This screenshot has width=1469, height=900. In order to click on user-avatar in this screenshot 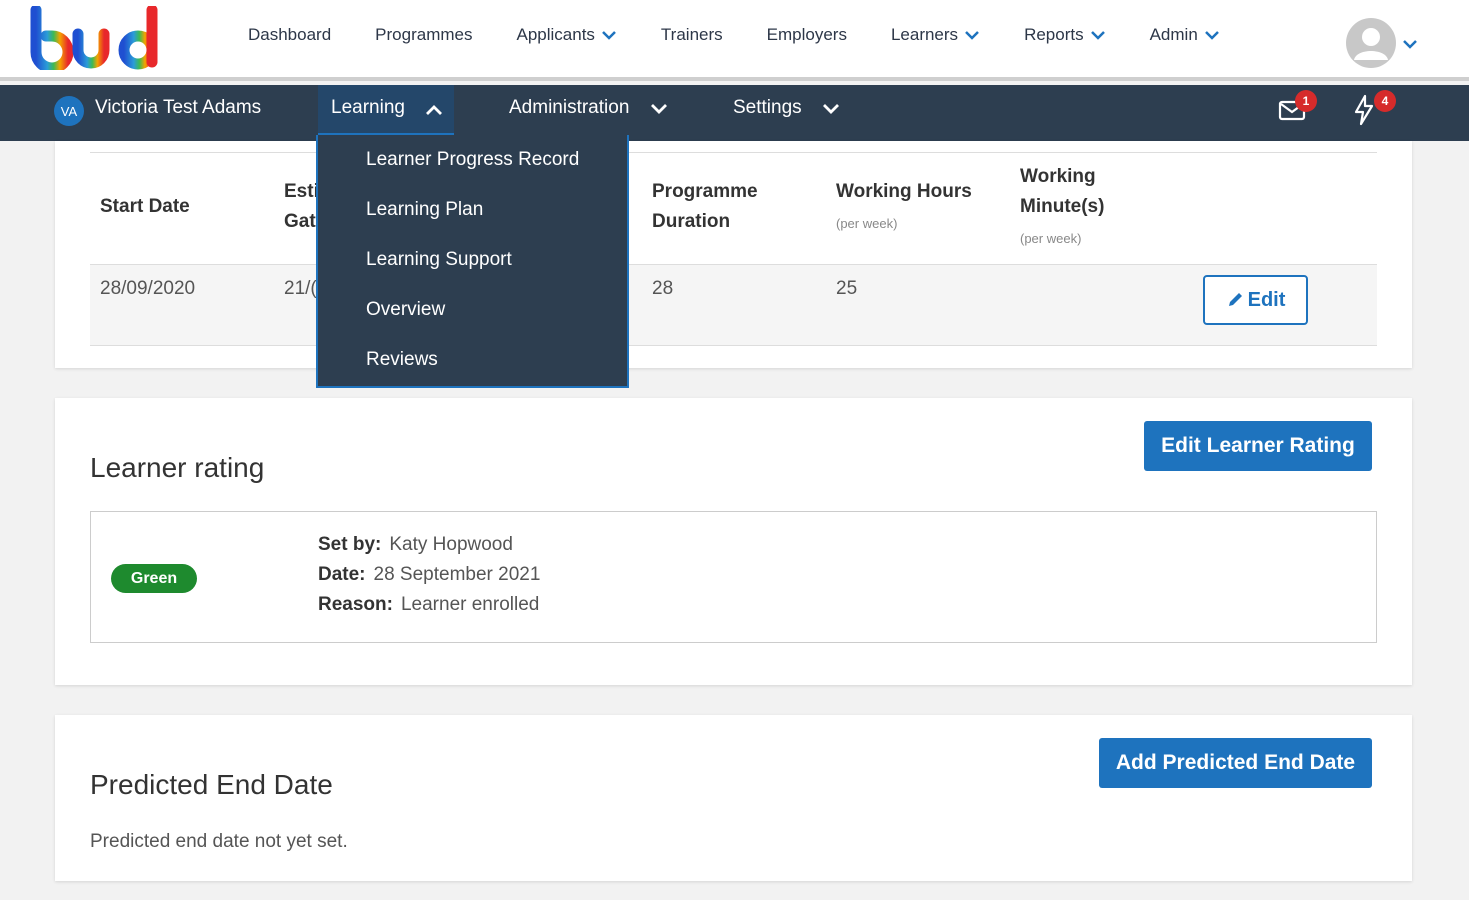, I will do `click(1371, 43)`.